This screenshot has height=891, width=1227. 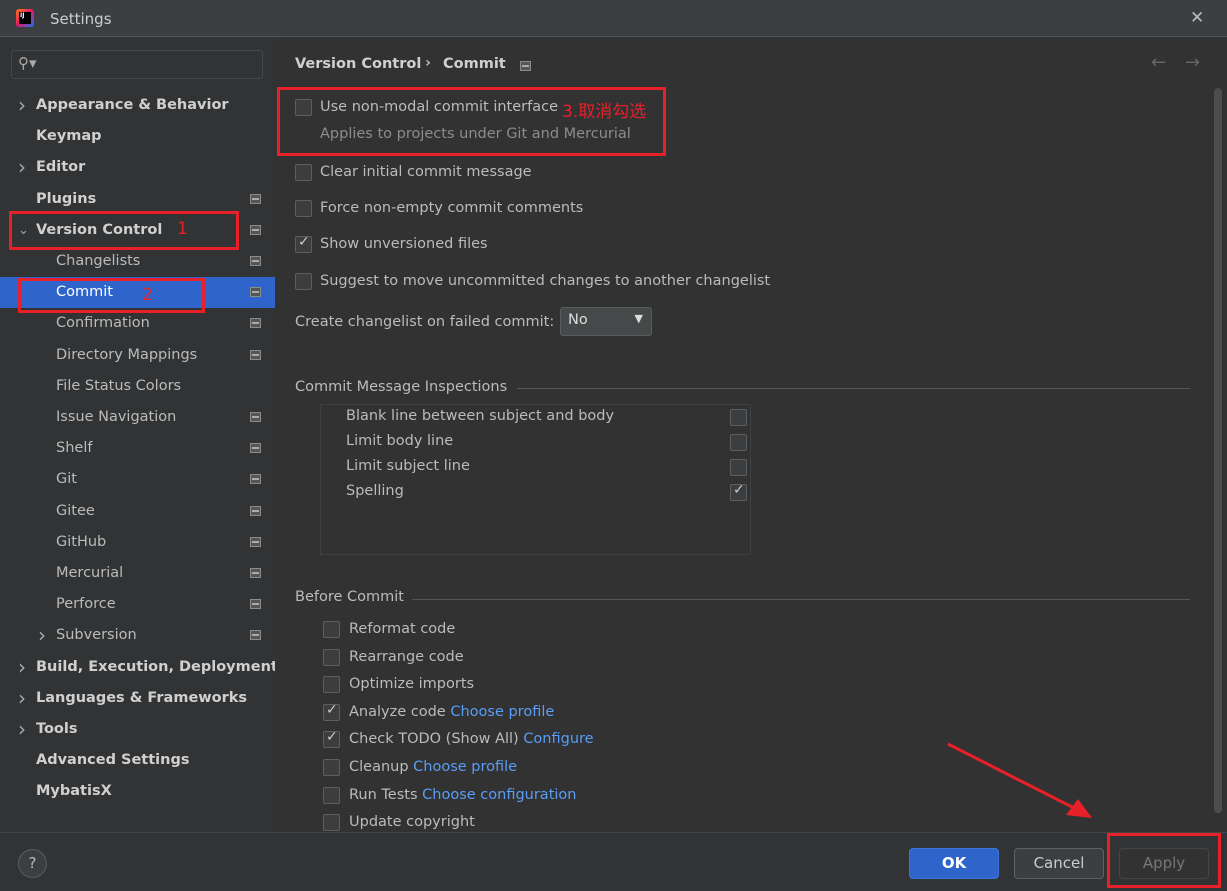 I want to click on sidebar-item-editor: › Editor, so click(x=137, y=167).